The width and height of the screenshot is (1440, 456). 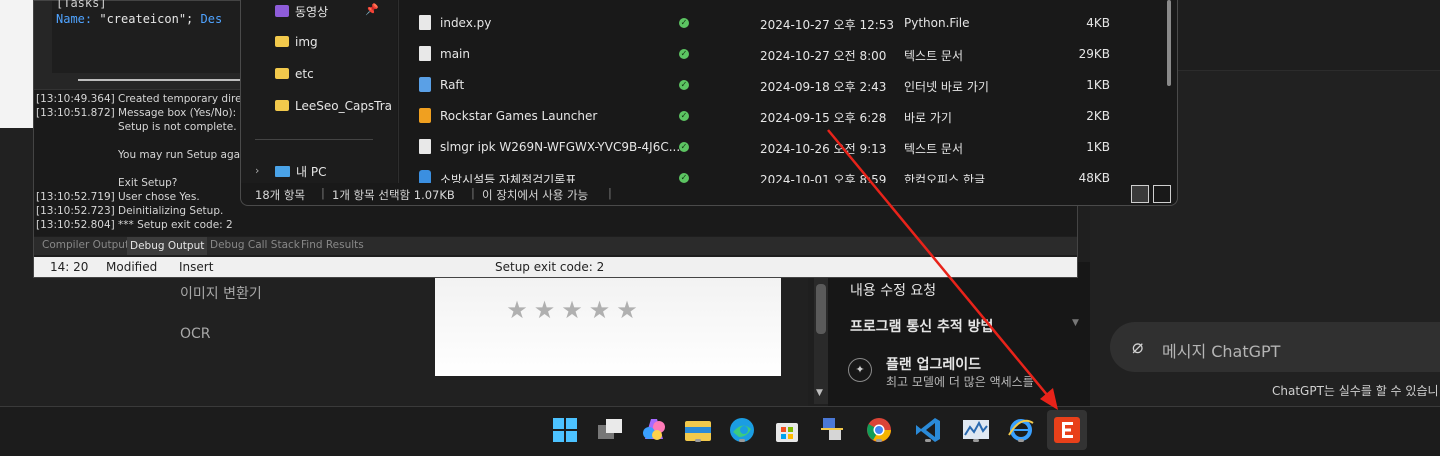 I want to click on cursor-position: 14: 20, so click(x=69, y=267).